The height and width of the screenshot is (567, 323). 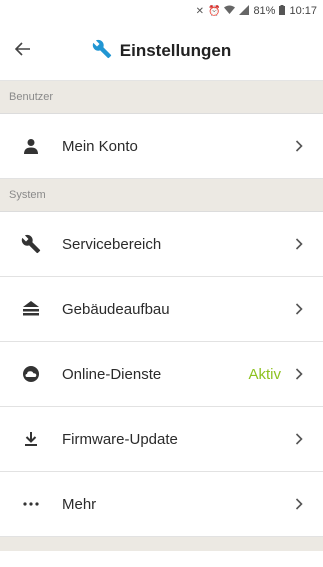 I want to click on title-group: Einstellungen, so click(x=161, y=51).